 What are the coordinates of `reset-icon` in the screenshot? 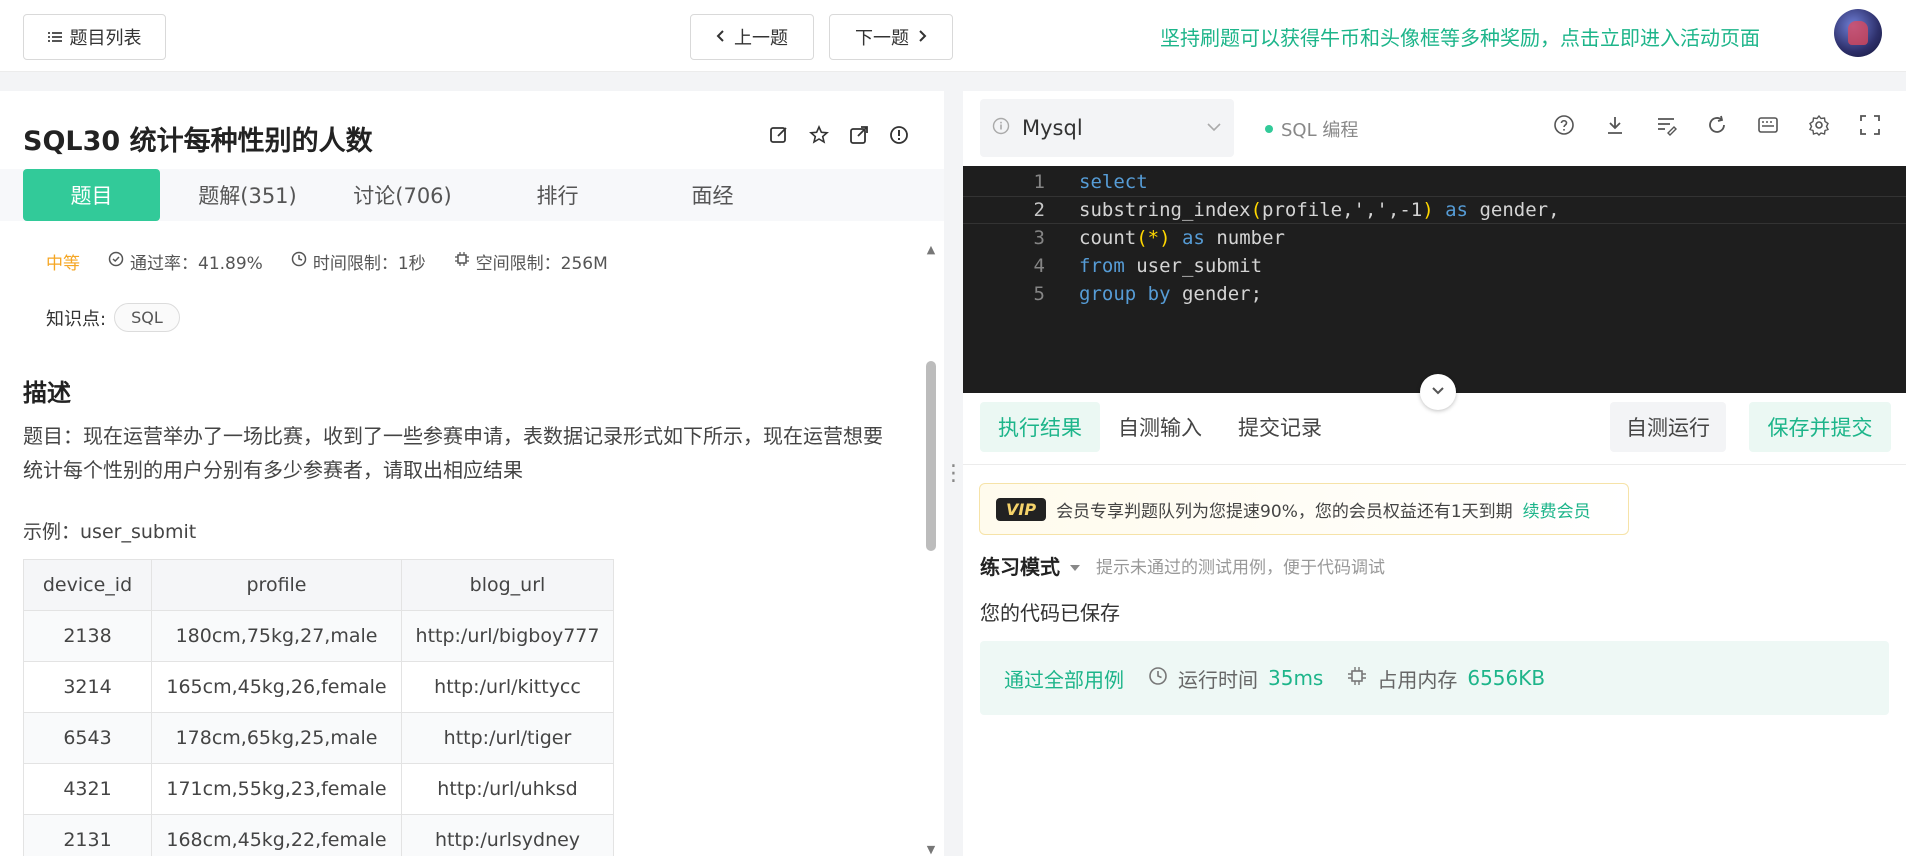 It's located at (1717, 125).